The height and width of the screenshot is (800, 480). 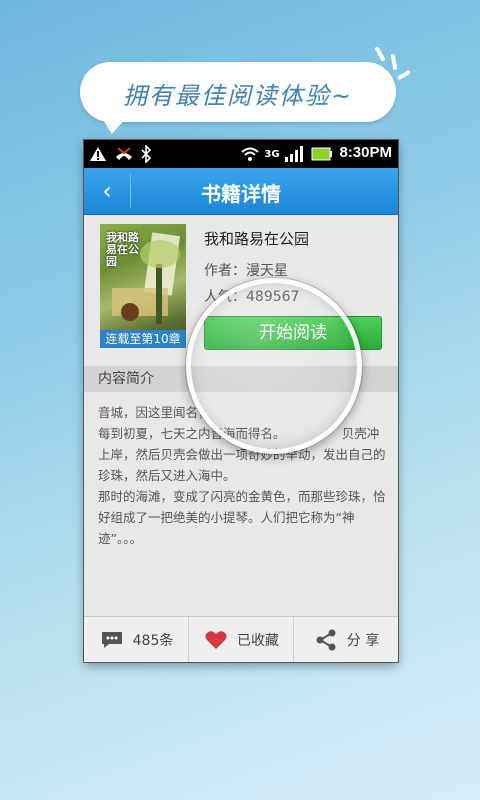 I want to click on comments-count: 485条, so click(x=153, y=641).